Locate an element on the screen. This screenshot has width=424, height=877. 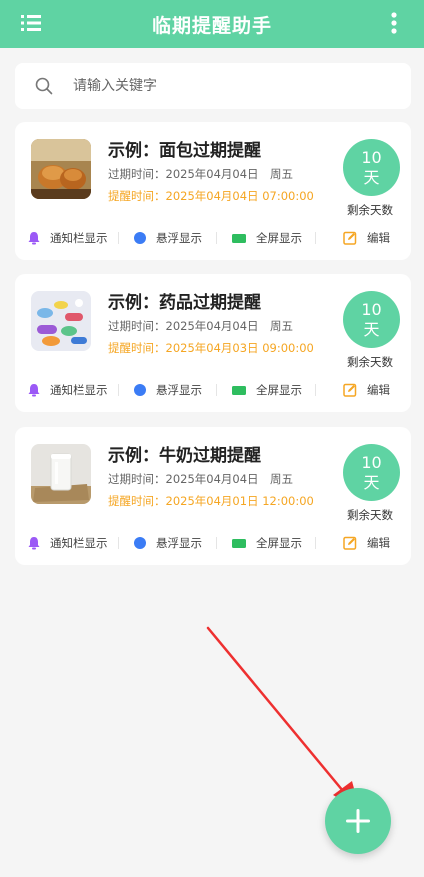
search-bar is located at coordinates (213, 86).